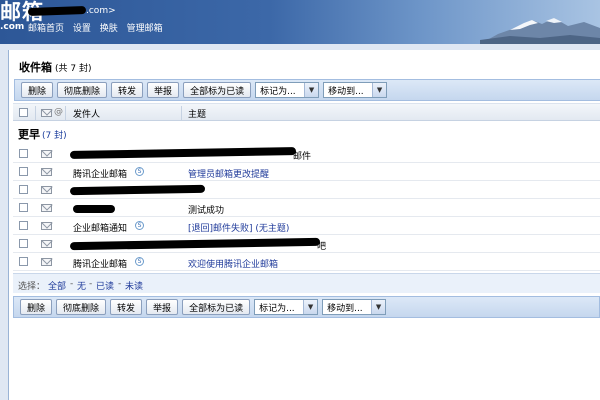  Describe the element at coordinates (12, 27) in the screenshot. I see `logo-suffix: .com` at that location.